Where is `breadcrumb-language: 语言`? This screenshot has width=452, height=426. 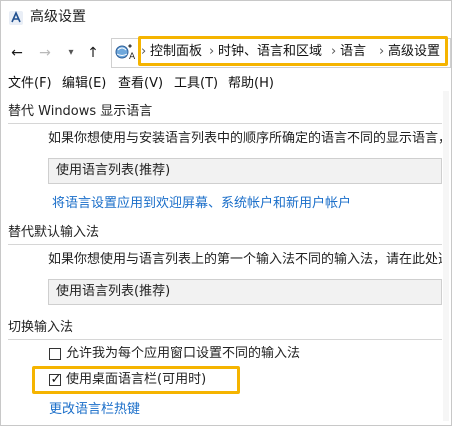 breadcrumb-language: 语言 is located at coordinates (353, 52).